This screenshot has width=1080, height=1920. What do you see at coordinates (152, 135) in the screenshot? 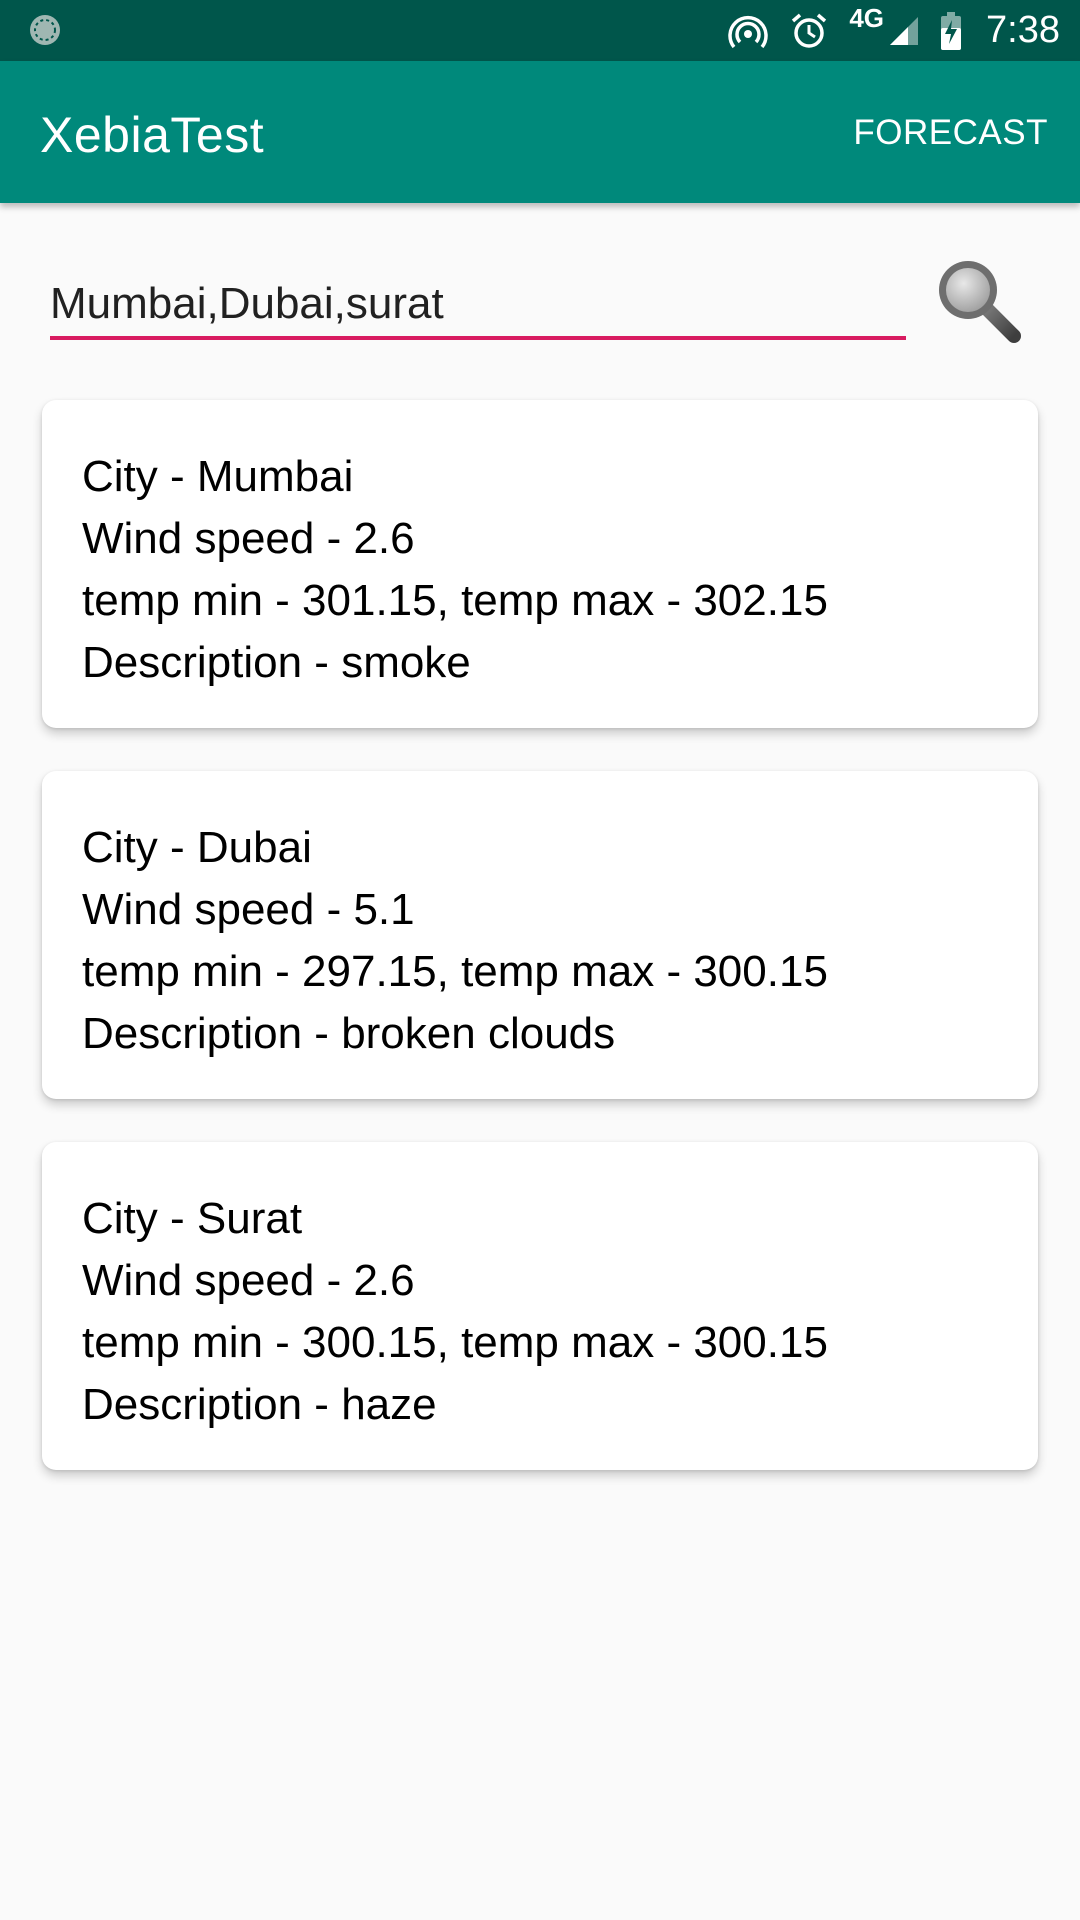
I see `app-title: XebiaTest` at bounding box center [152, 135].